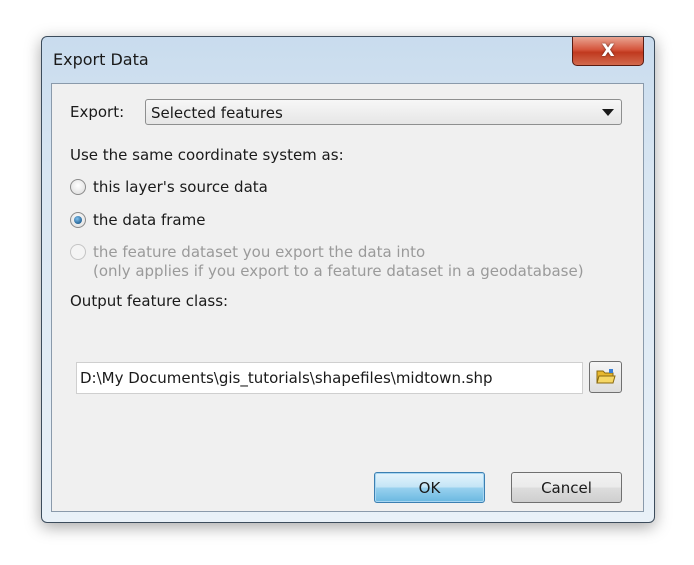 This screenshot has height=565, width=694. I want to click on radio-source-data-label: this layer's source data, so click(180, 187).